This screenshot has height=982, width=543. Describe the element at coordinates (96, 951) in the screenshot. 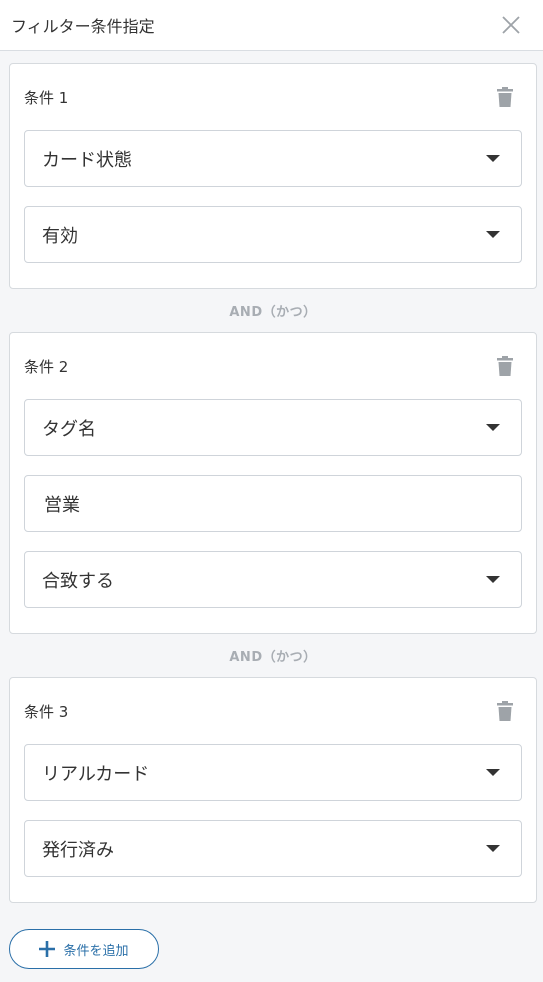

I see `add-condition-label: 条件を追加` at that location.